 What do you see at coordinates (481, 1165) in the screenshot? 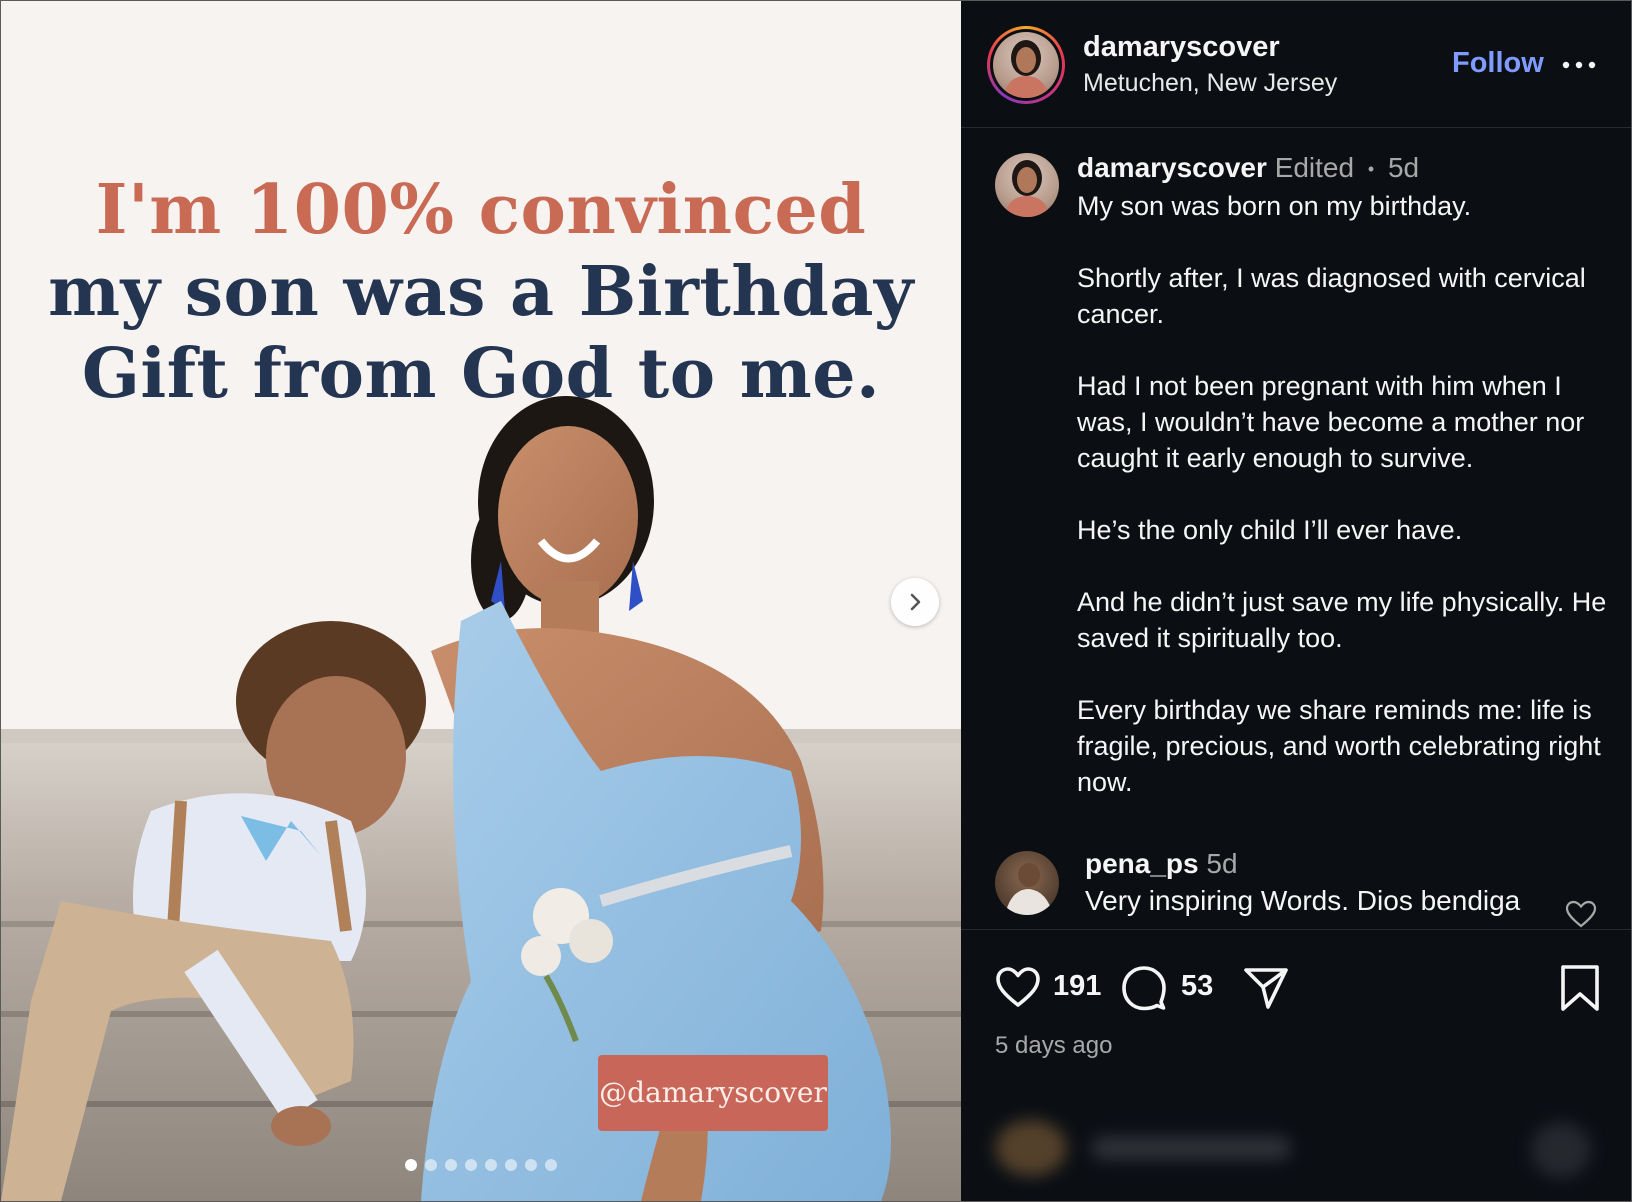
I see `carousel-indicator` at bounding box center [481, 1165].